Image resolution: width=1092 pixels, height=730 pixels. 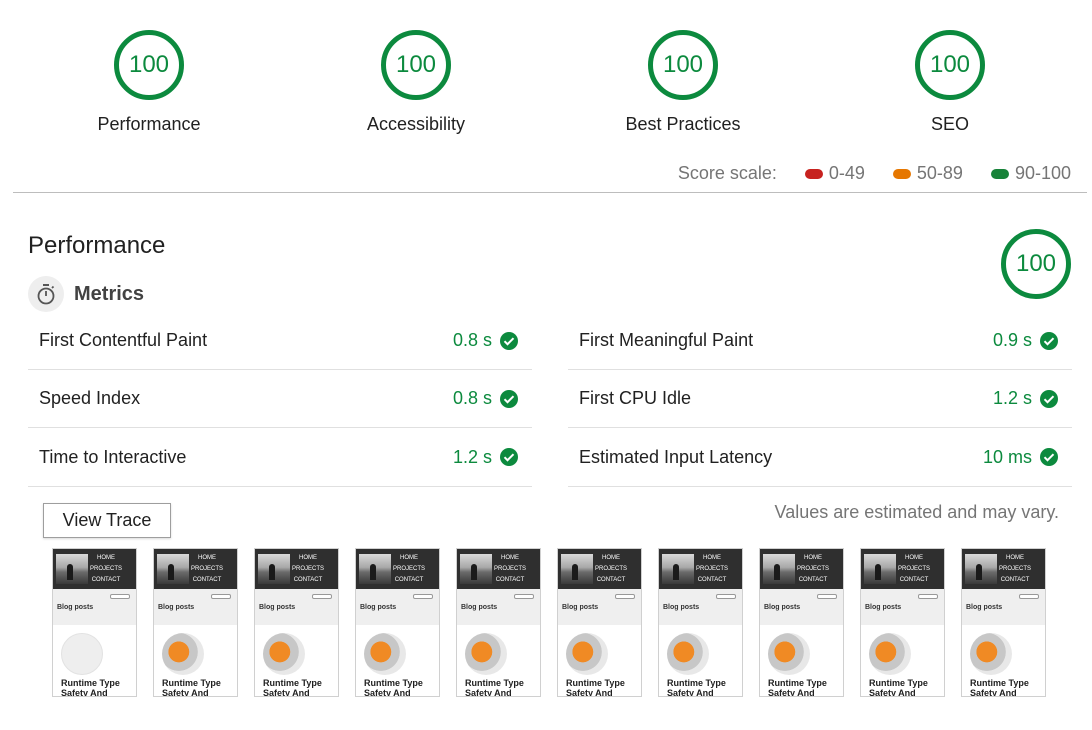 I want to click on gauge-seo: 100 SEO, so click(x=950, y=82).